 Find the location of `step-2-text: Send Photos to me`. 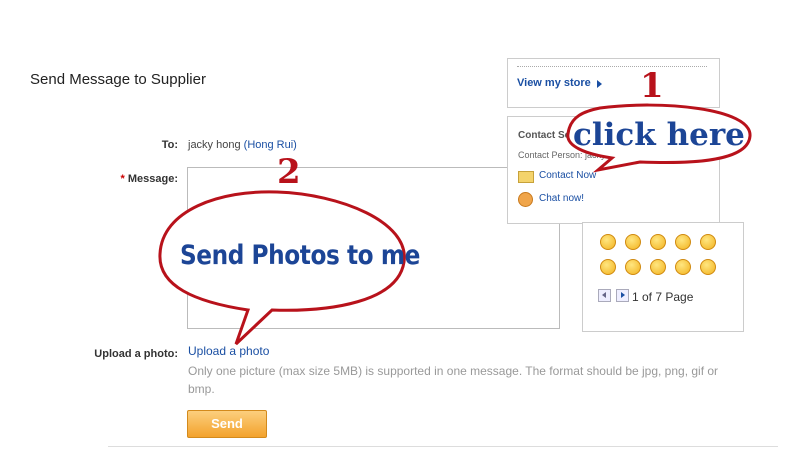

step-2-text: Send Photos to me is located at coordinates (300, 255).